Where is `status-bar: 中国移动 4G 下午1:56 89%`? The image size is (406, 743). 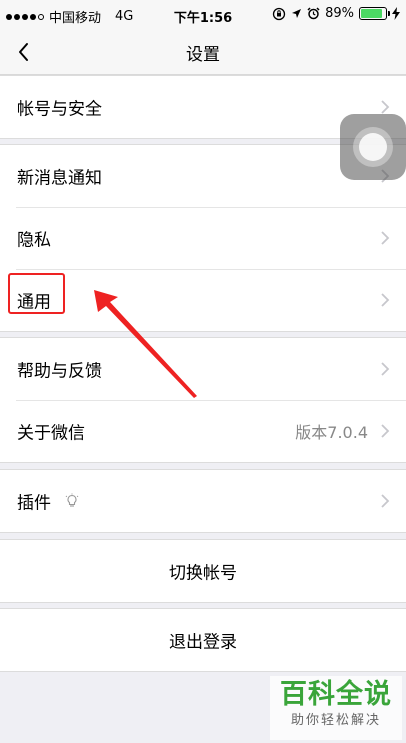 status-bar: 中国移动 4G 下午1:56 89% is located at coordinates (203, 15).